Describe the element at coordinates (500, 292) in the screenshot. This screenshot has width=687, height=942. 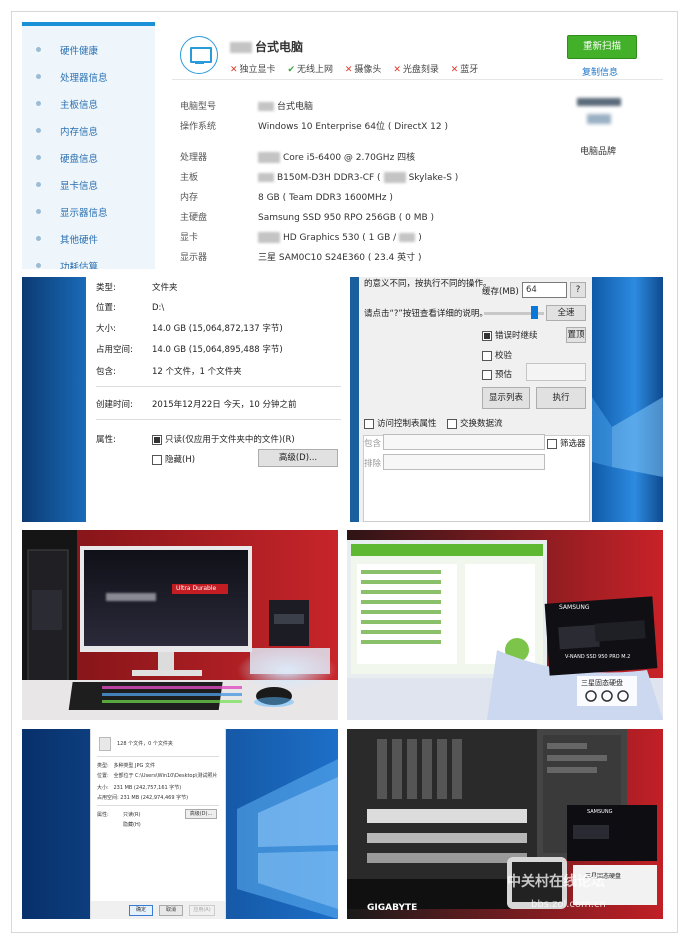
I see `cache-label: 缓存(MB)` at that location.